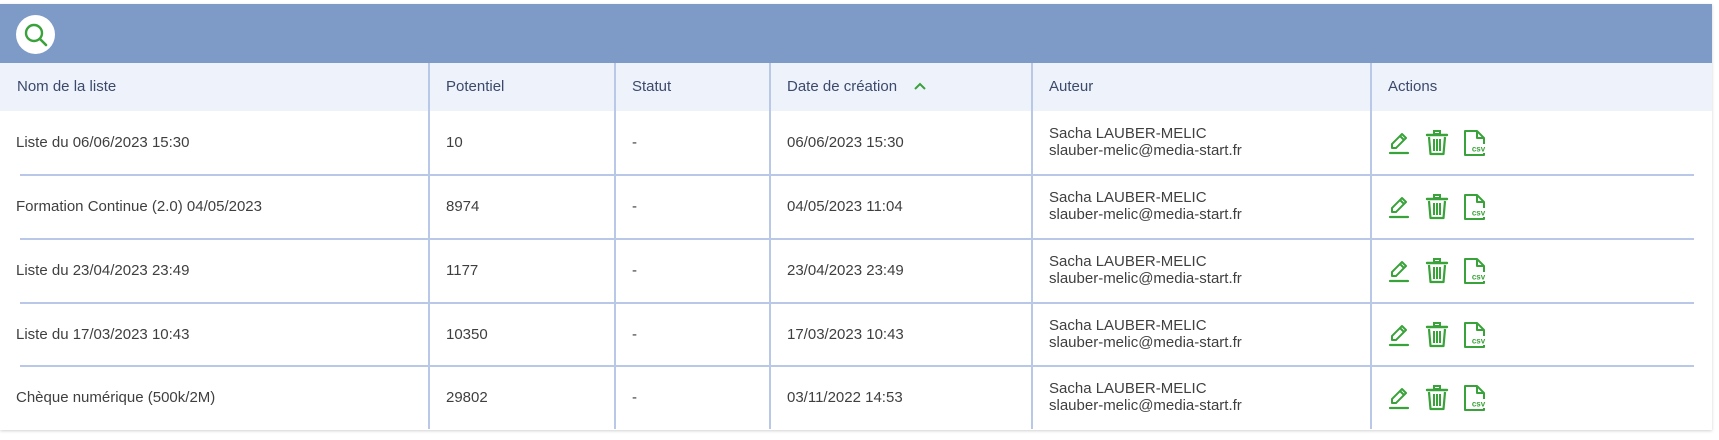 The image size is (1719, 440). Describe the element at coordinates (475, 87) in the screenshot. I see `column-header-potentiel: Potentiel` at that location.